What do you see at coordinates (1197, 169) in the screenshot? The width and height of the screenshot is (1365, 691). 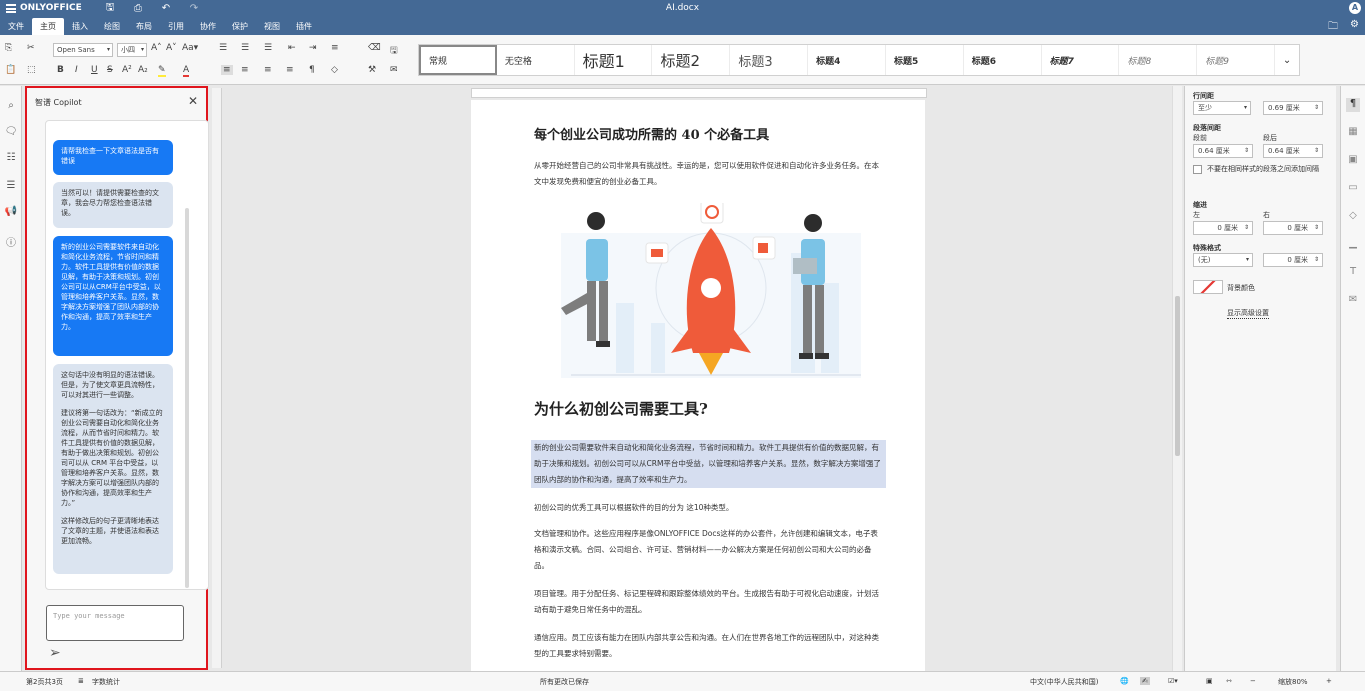 I see `no-space-checkbox` at bounding box center [1197, 169].